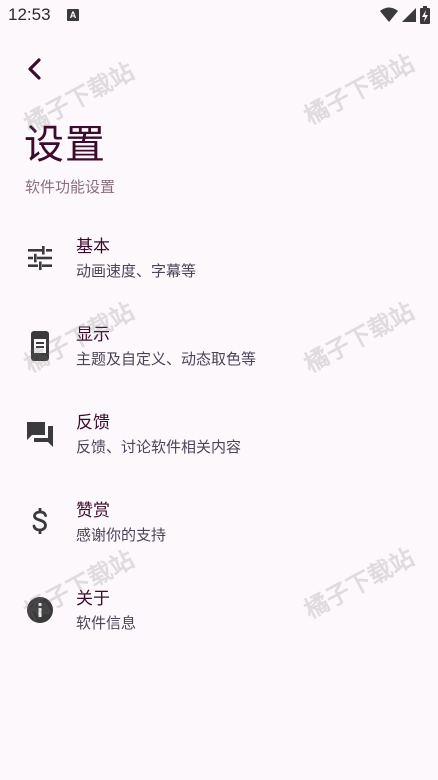 This screenshot has width=438, height=780. Describe the element at coordinates (93, 335) in the screenshot. I see `menu-title: 显示` at that location.